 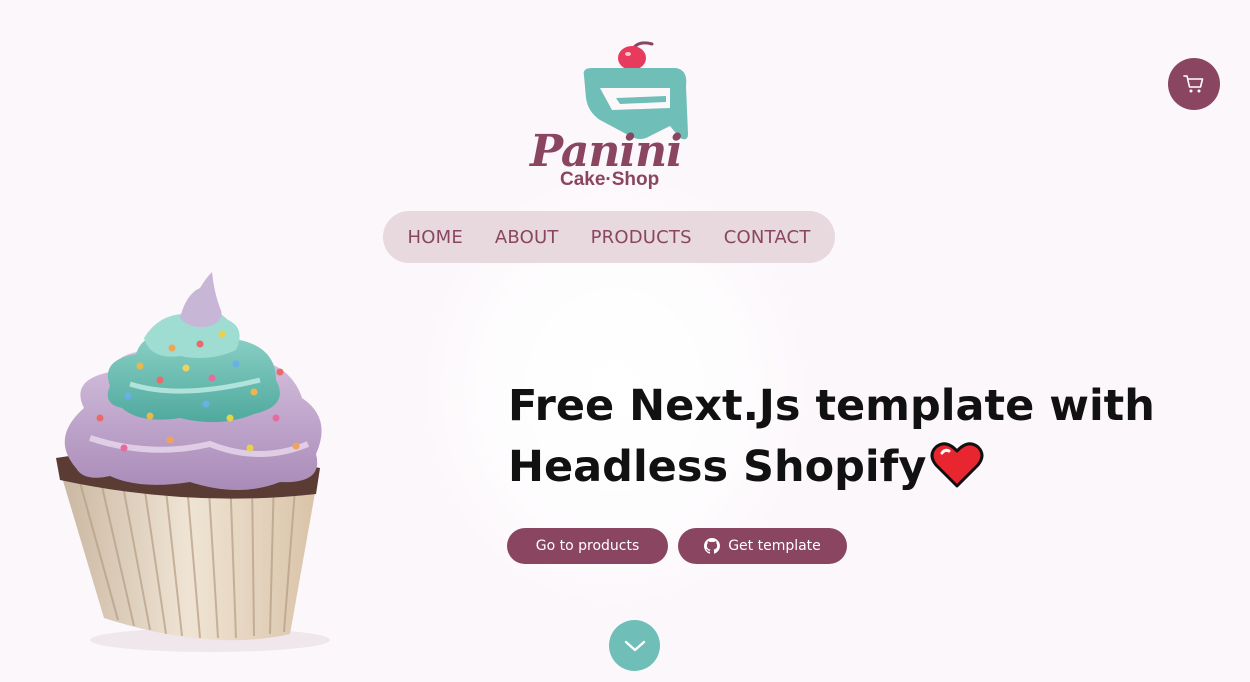 I want to click on hero-title-line2: Headless Shopify, so click(x=717, y=467).